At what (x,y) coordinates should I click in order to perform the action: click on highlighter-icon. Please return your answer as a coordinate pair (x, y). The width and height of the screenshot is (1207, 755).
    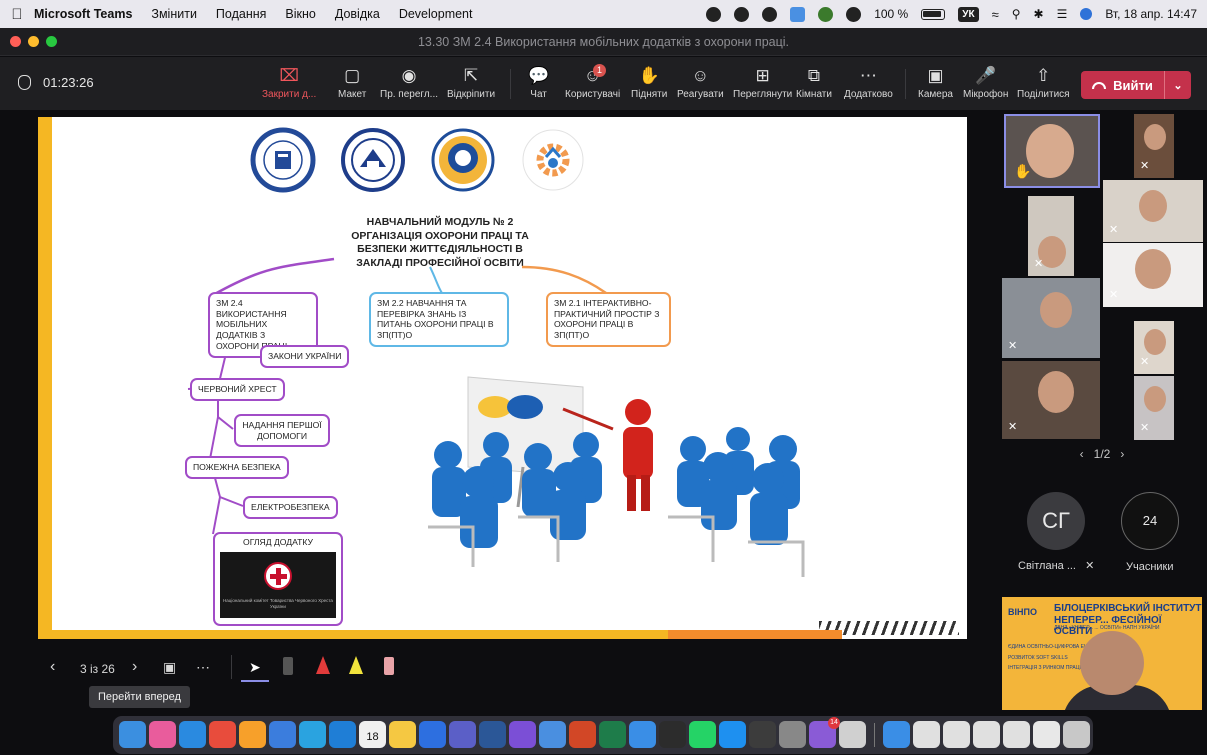
    Looking at the image, I should click on (356, 665).